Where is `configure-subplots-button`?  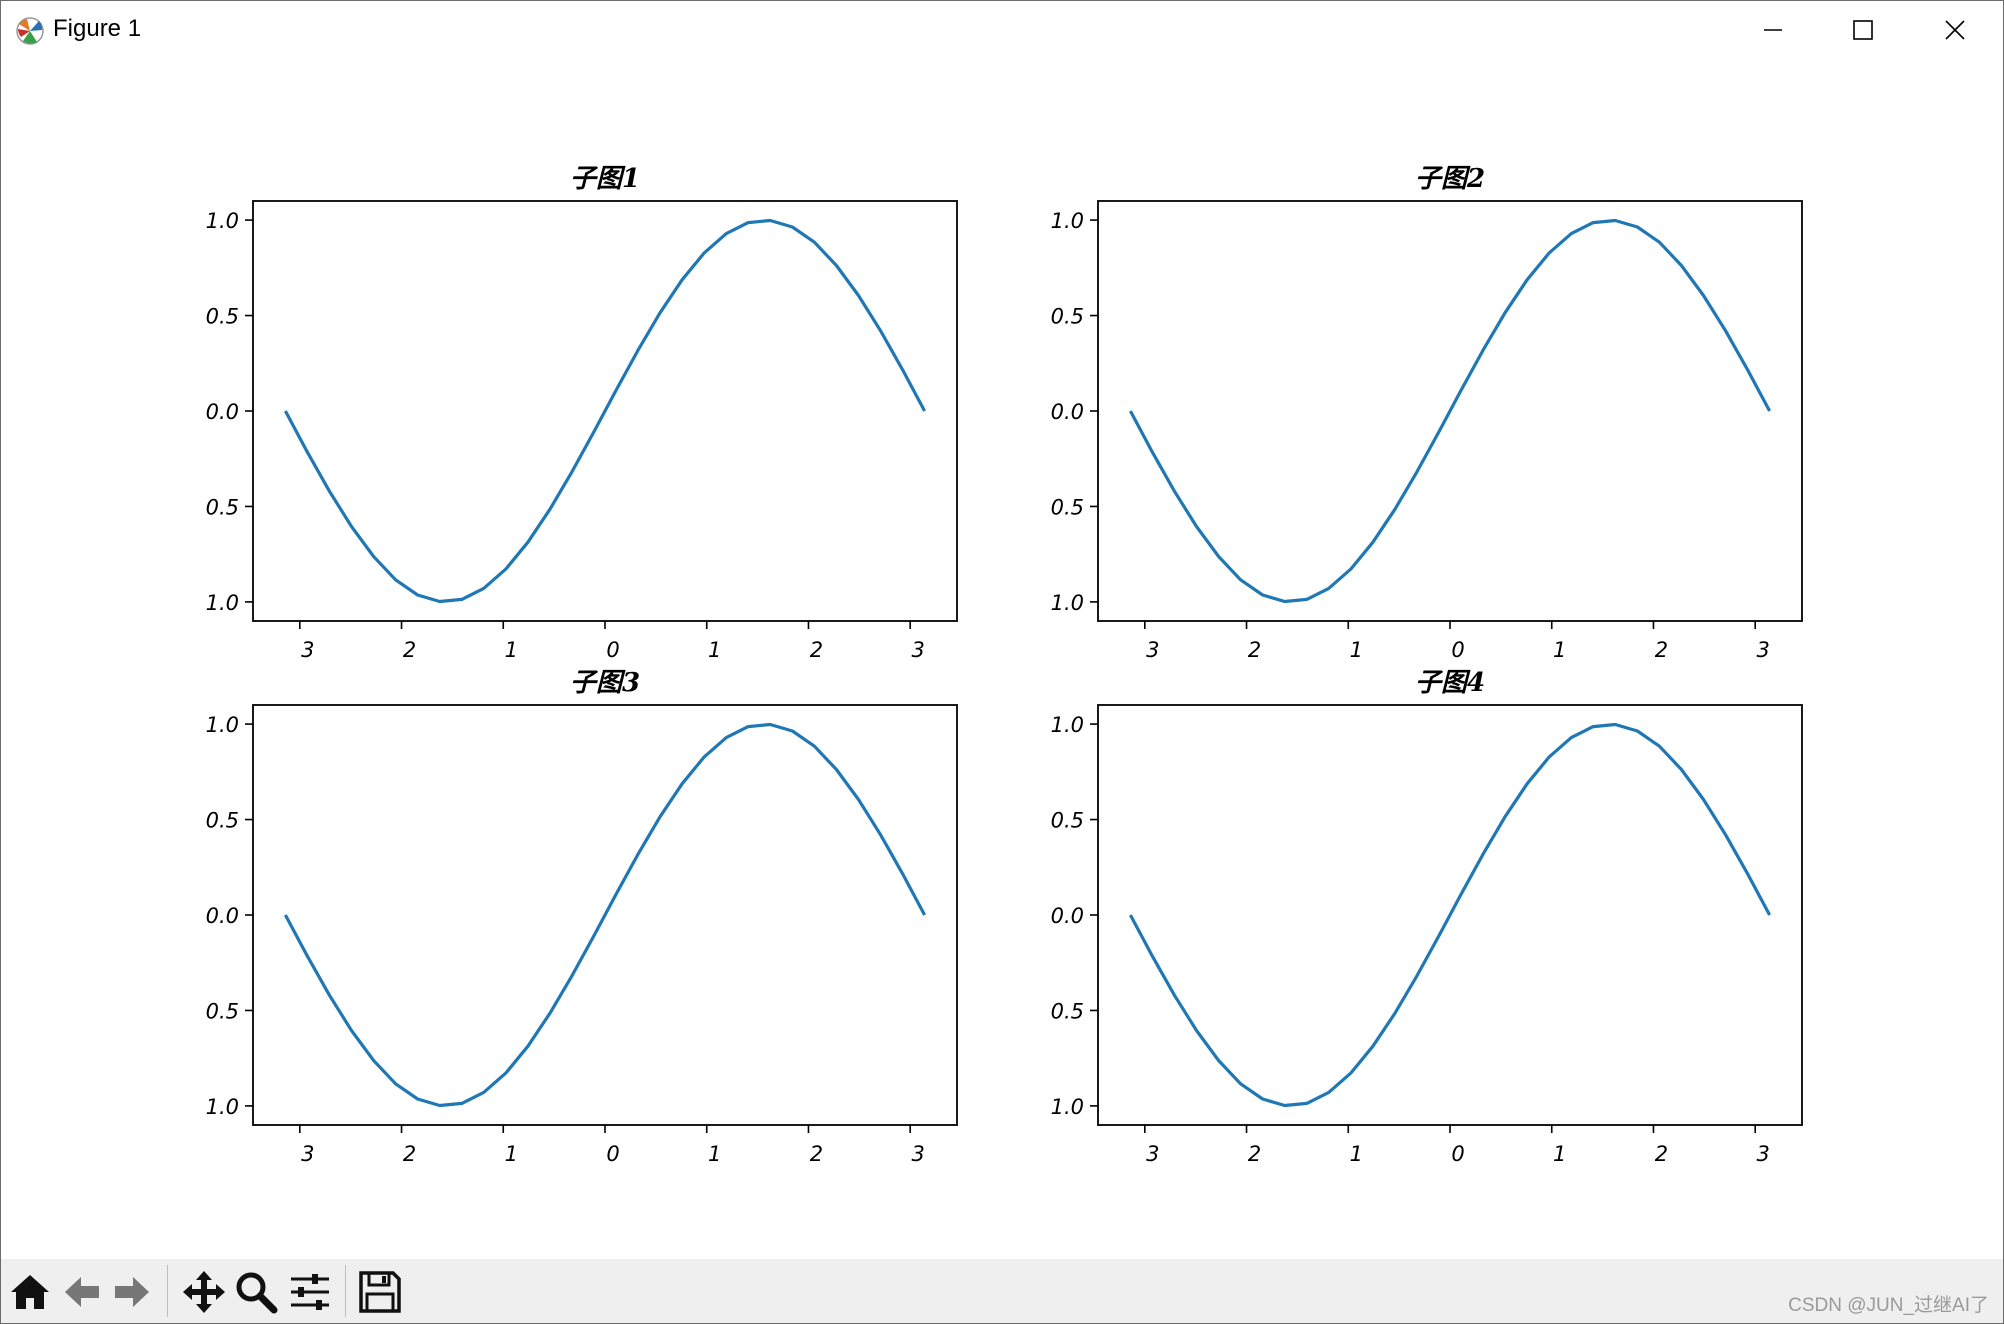
configure-subplots-button is located at coordinates (310, 1292).